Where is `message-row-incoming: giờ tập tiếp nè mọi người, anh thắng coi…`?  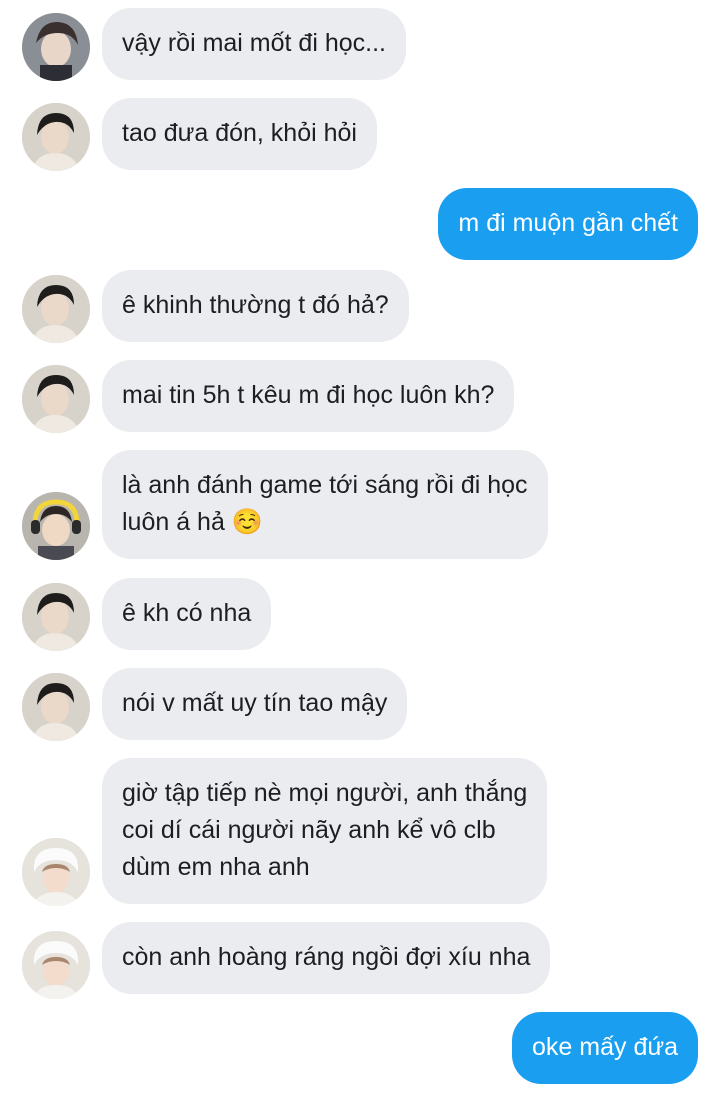 message-row-incoming: giờ tập tiếp nè mọi người, anh thắng coi… is located at coordinates (360, 832).